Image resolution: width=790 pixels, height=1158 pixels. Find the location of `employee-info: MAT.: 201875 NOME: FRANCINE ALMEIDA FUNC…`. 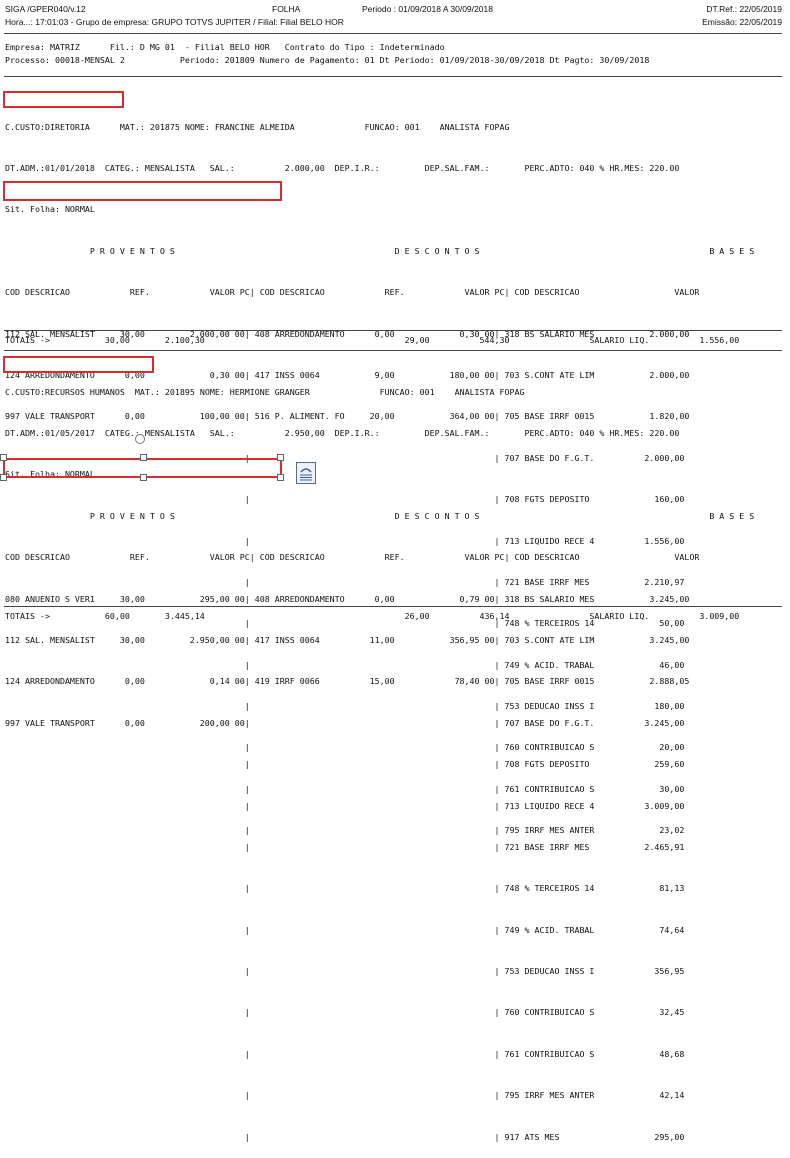

employee-info: MAT.: 201875 NOME: FRANCINE ALMEIDA FUNC… is located at coordinates (314, 126).